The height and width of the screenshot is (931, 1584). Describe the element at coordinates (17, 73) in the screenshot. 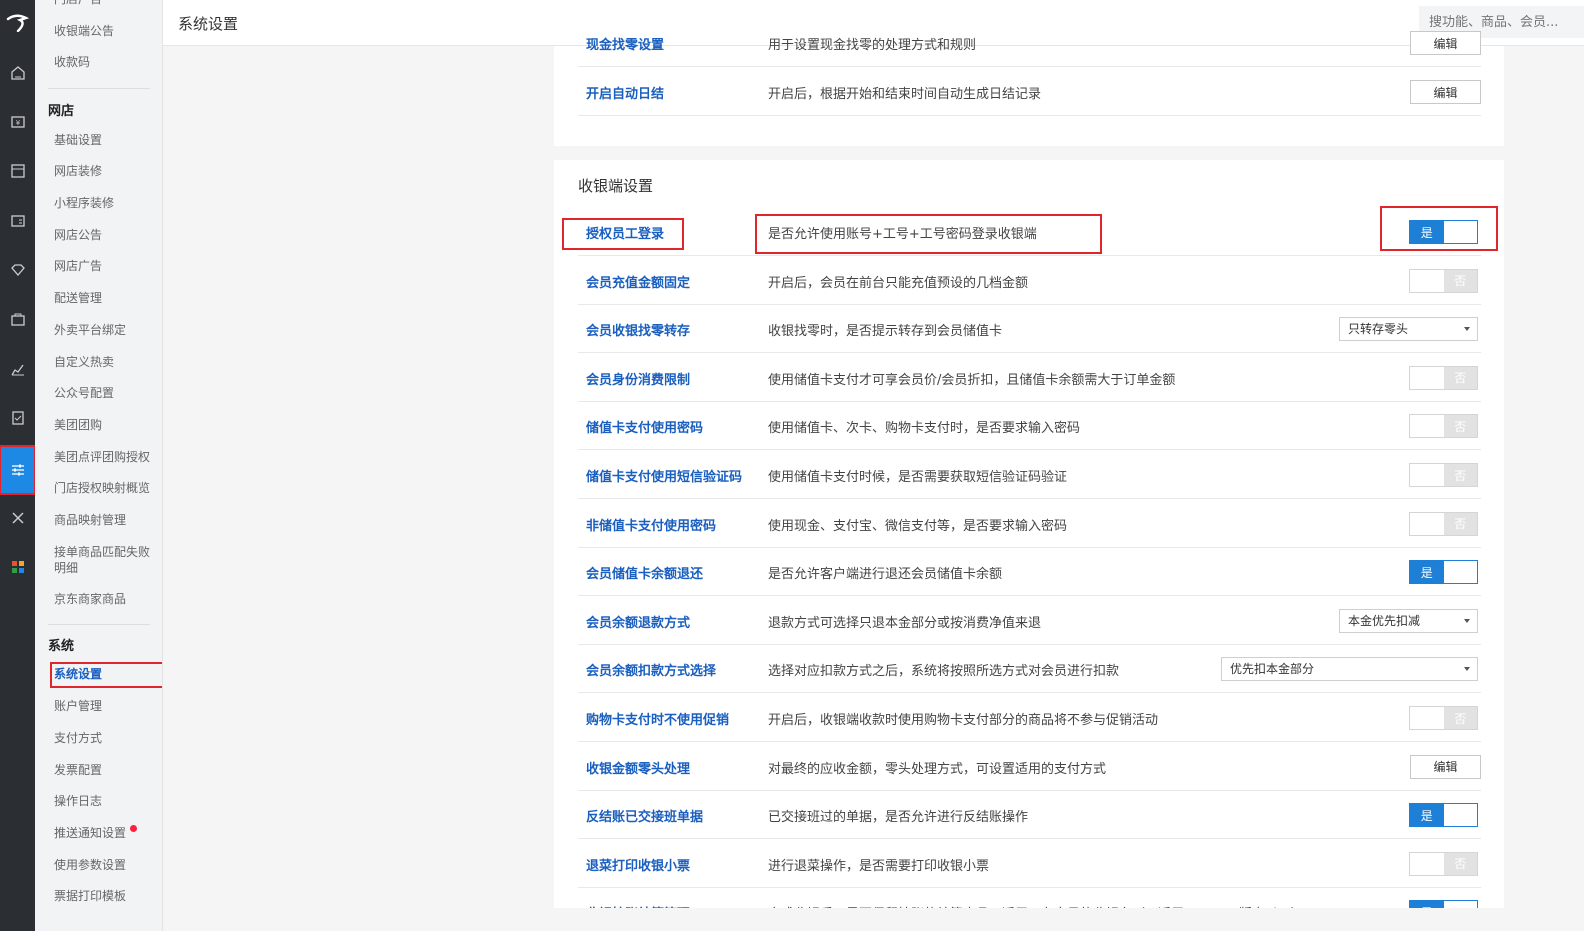

I see `home-icon` at that location.